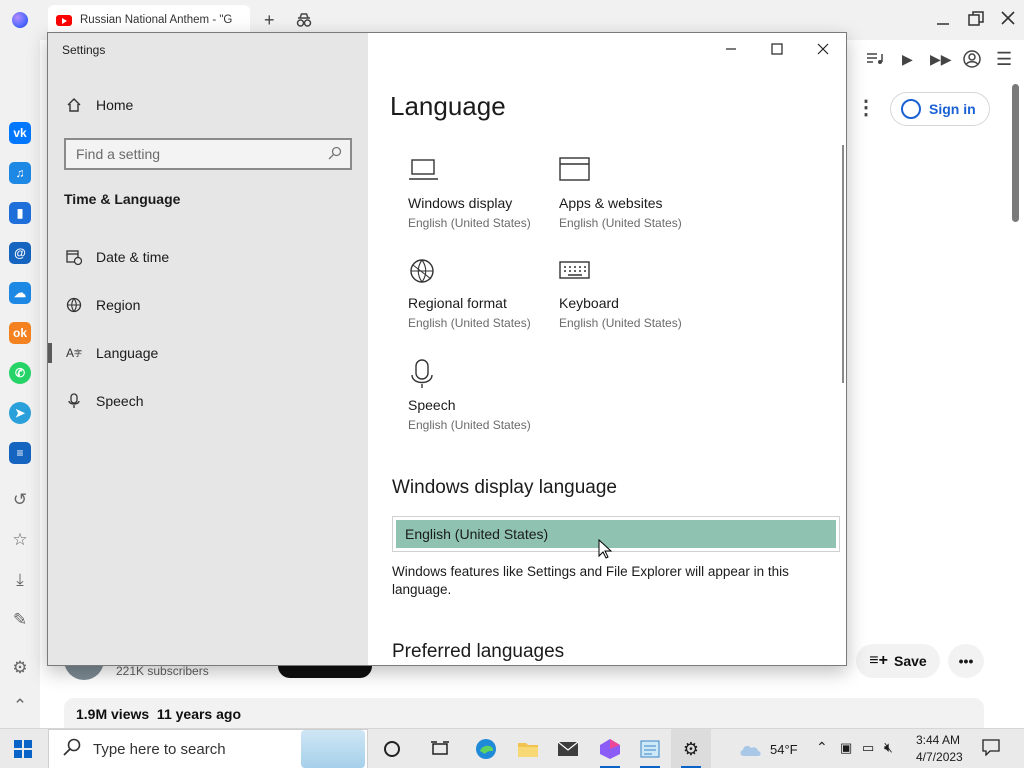 The height and width of the screenshot is (768, 1024). What do you see at coordinates (149, 20) in the screenshot?
I see `browser-tab: Russian National Anthem - "G` at bounding box center [149, 20].